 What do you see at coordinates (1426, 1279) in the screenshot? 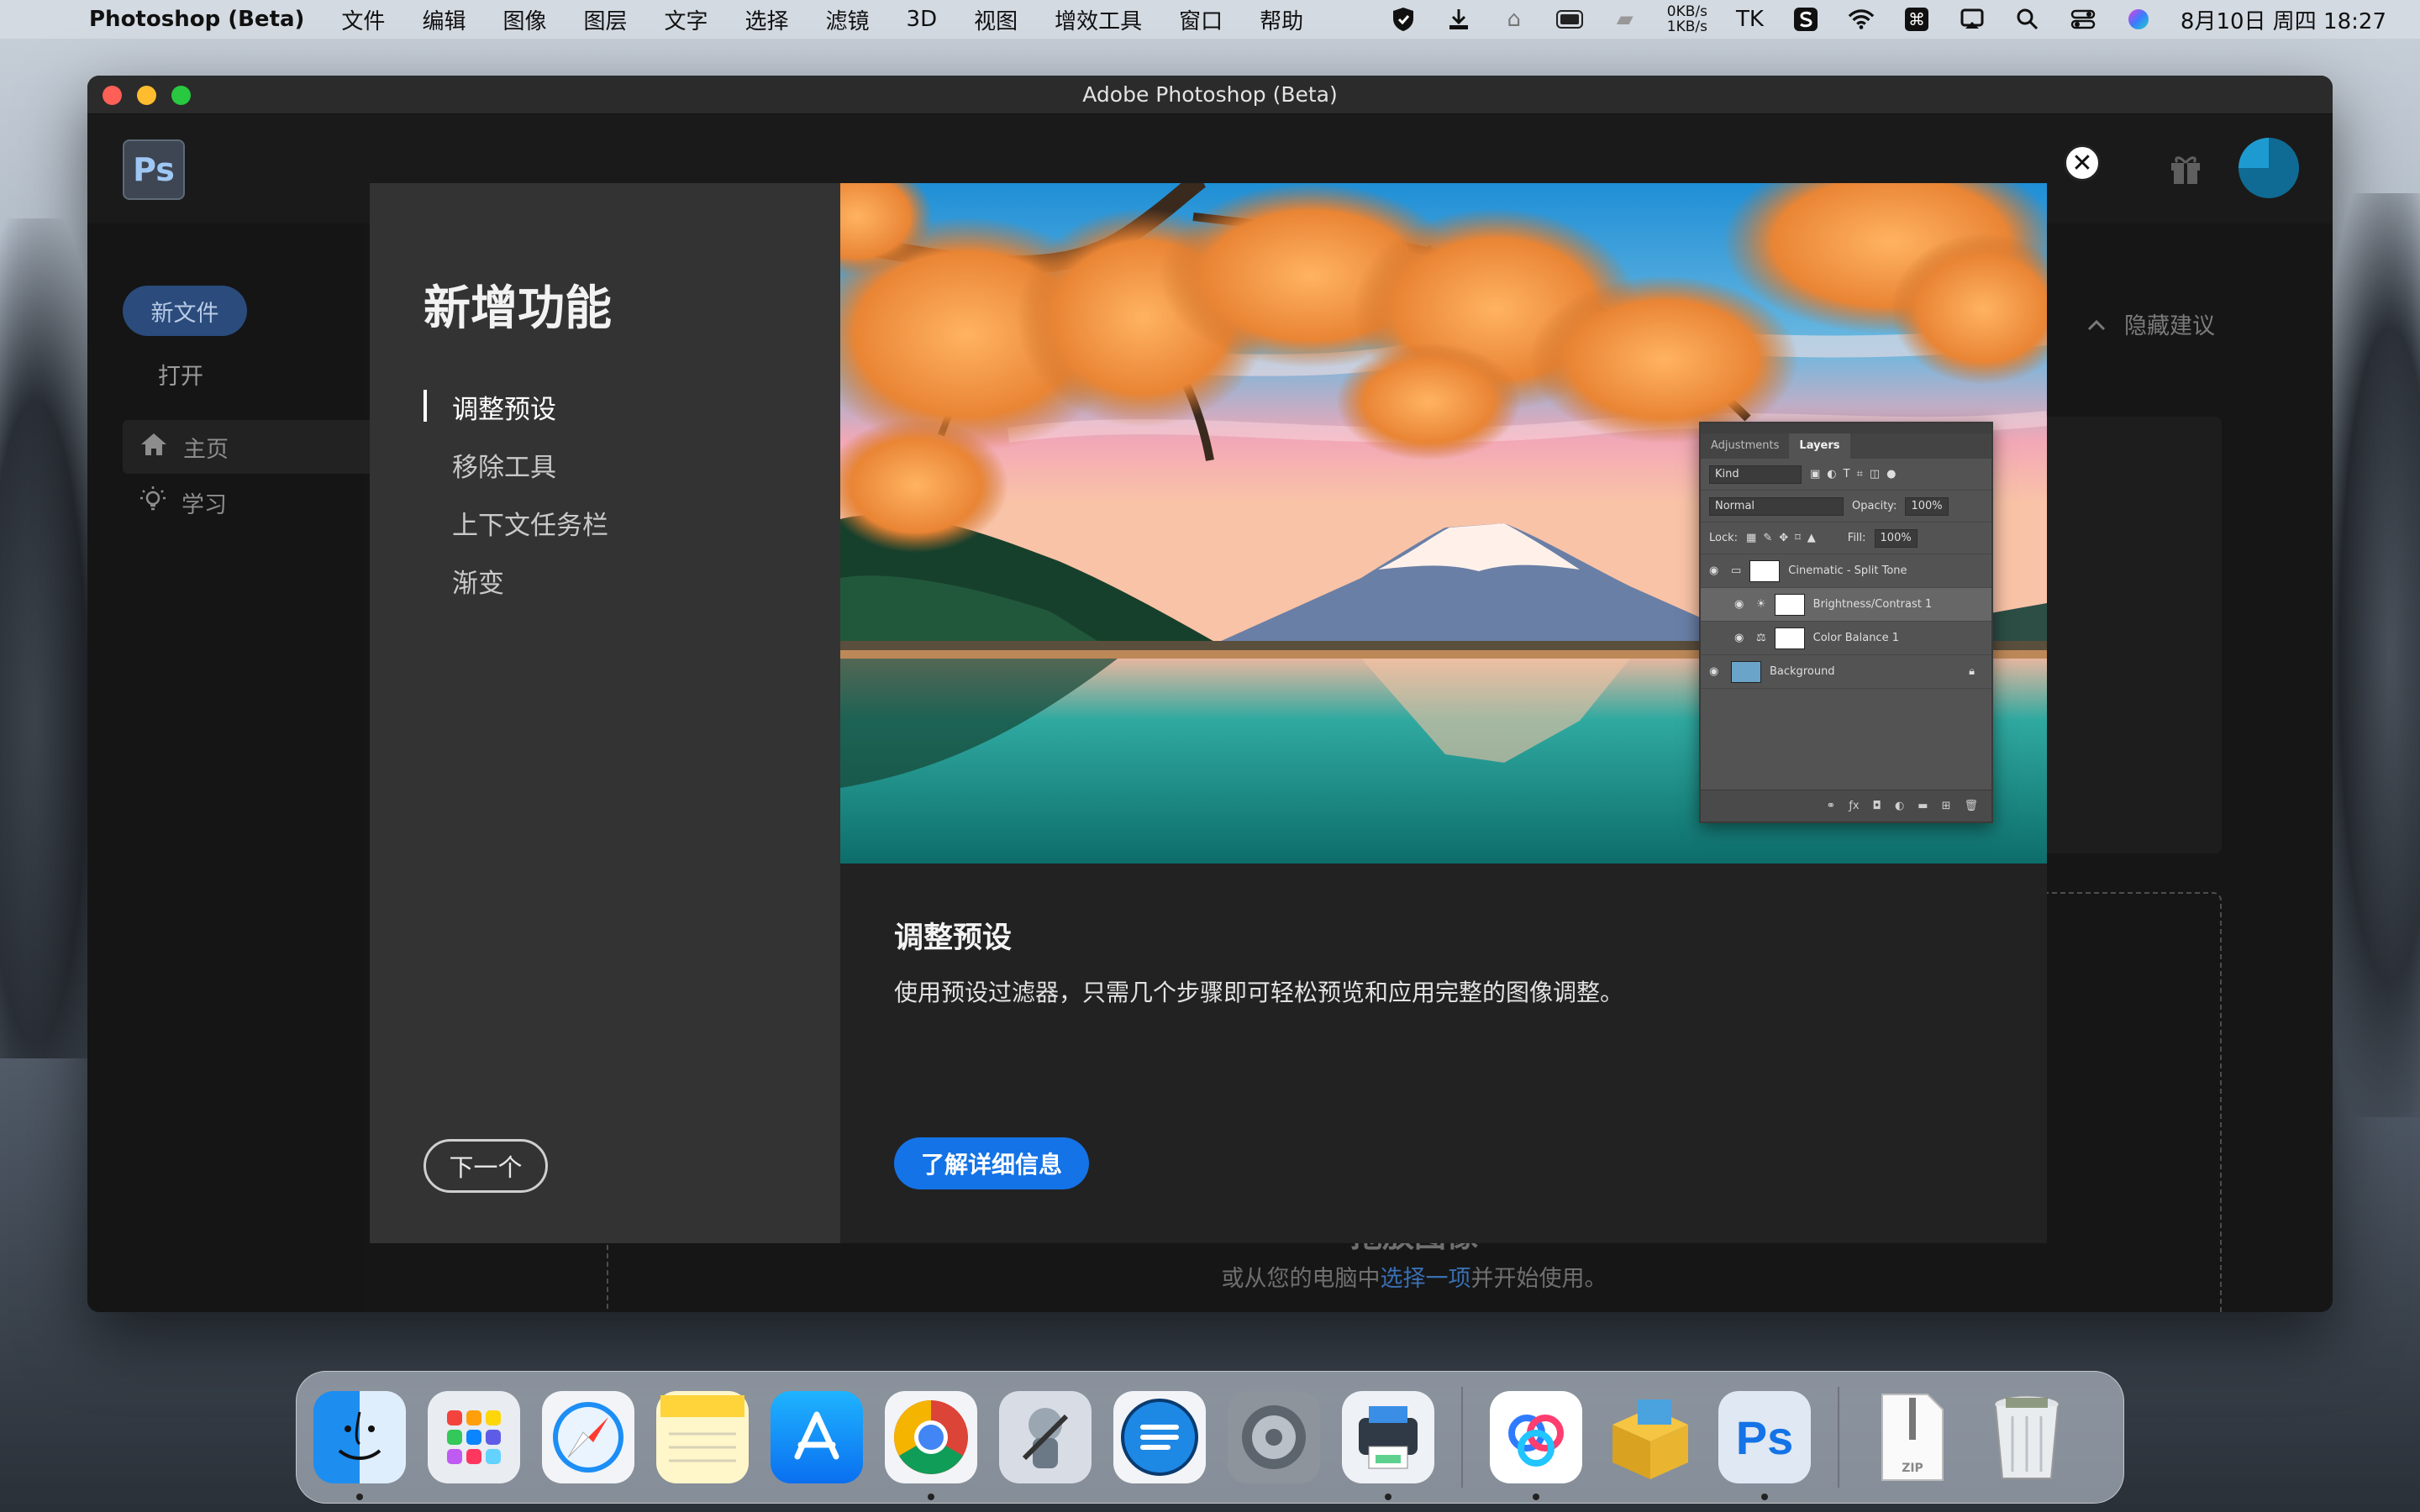
I see `select-file-link: 选择一项` at bounding box center [1426, 1279].